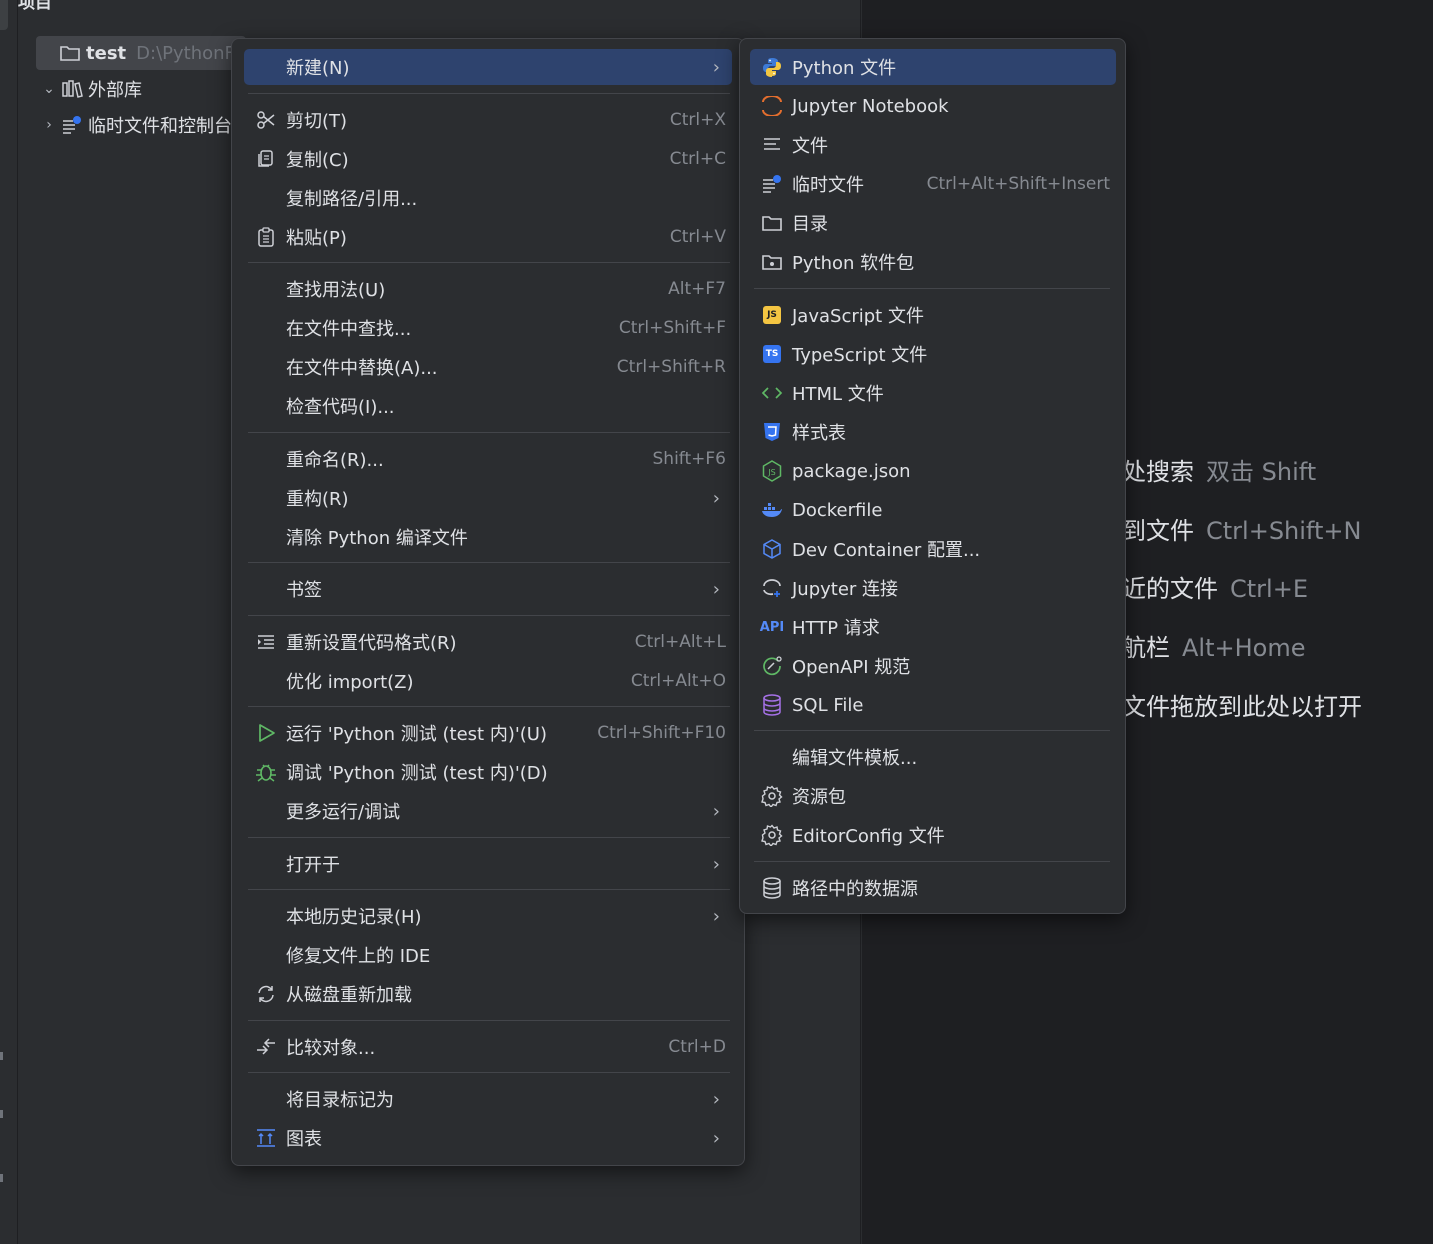 Image resolution: width=1433 pixels, height=1244 pixels. What do you see at coordinates (772, 510) in the screenshot?
I see `docker-icon` at bounding box center [772, 510].